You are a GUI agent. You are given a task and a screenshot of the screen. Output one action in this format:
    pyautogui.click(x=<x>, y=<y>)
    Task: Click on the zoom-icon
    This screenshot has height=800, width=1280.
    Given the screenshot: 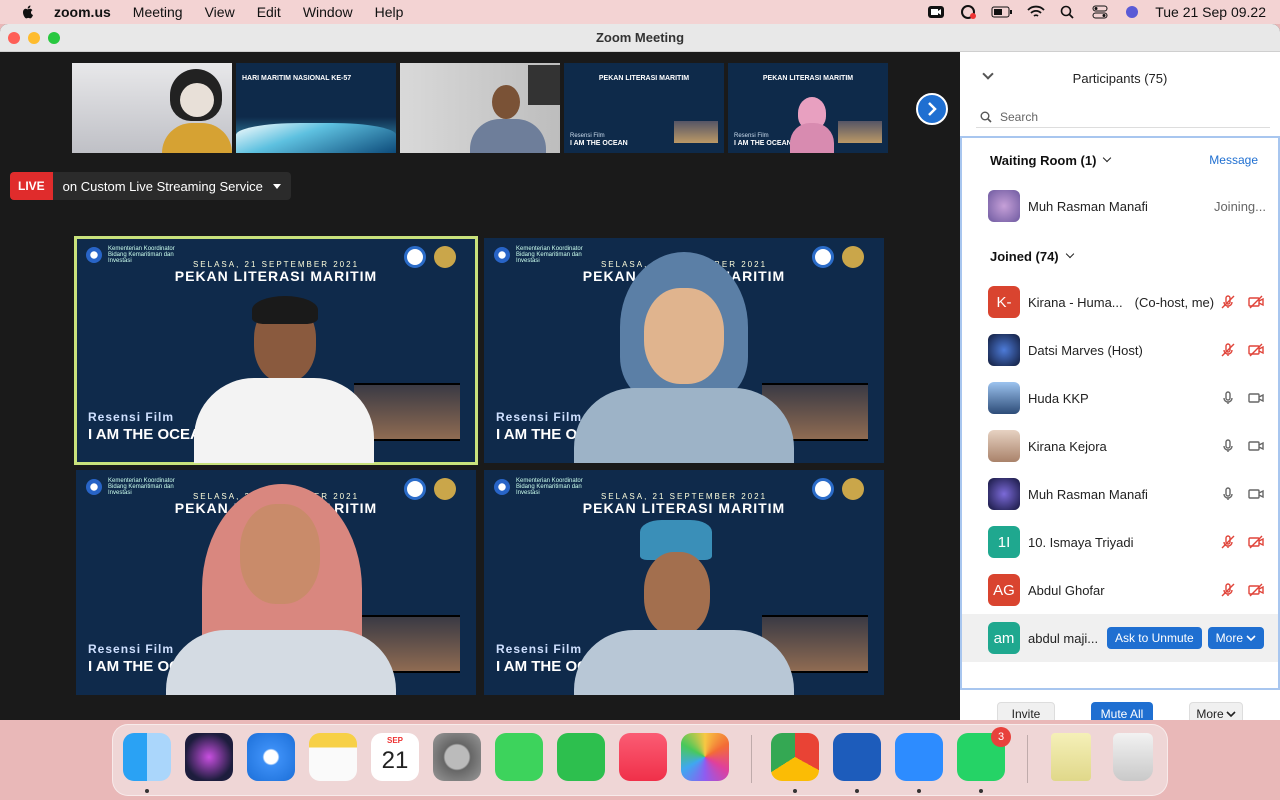 What is the action you would take?
    pyautogui.click(x=919, y=757)
    